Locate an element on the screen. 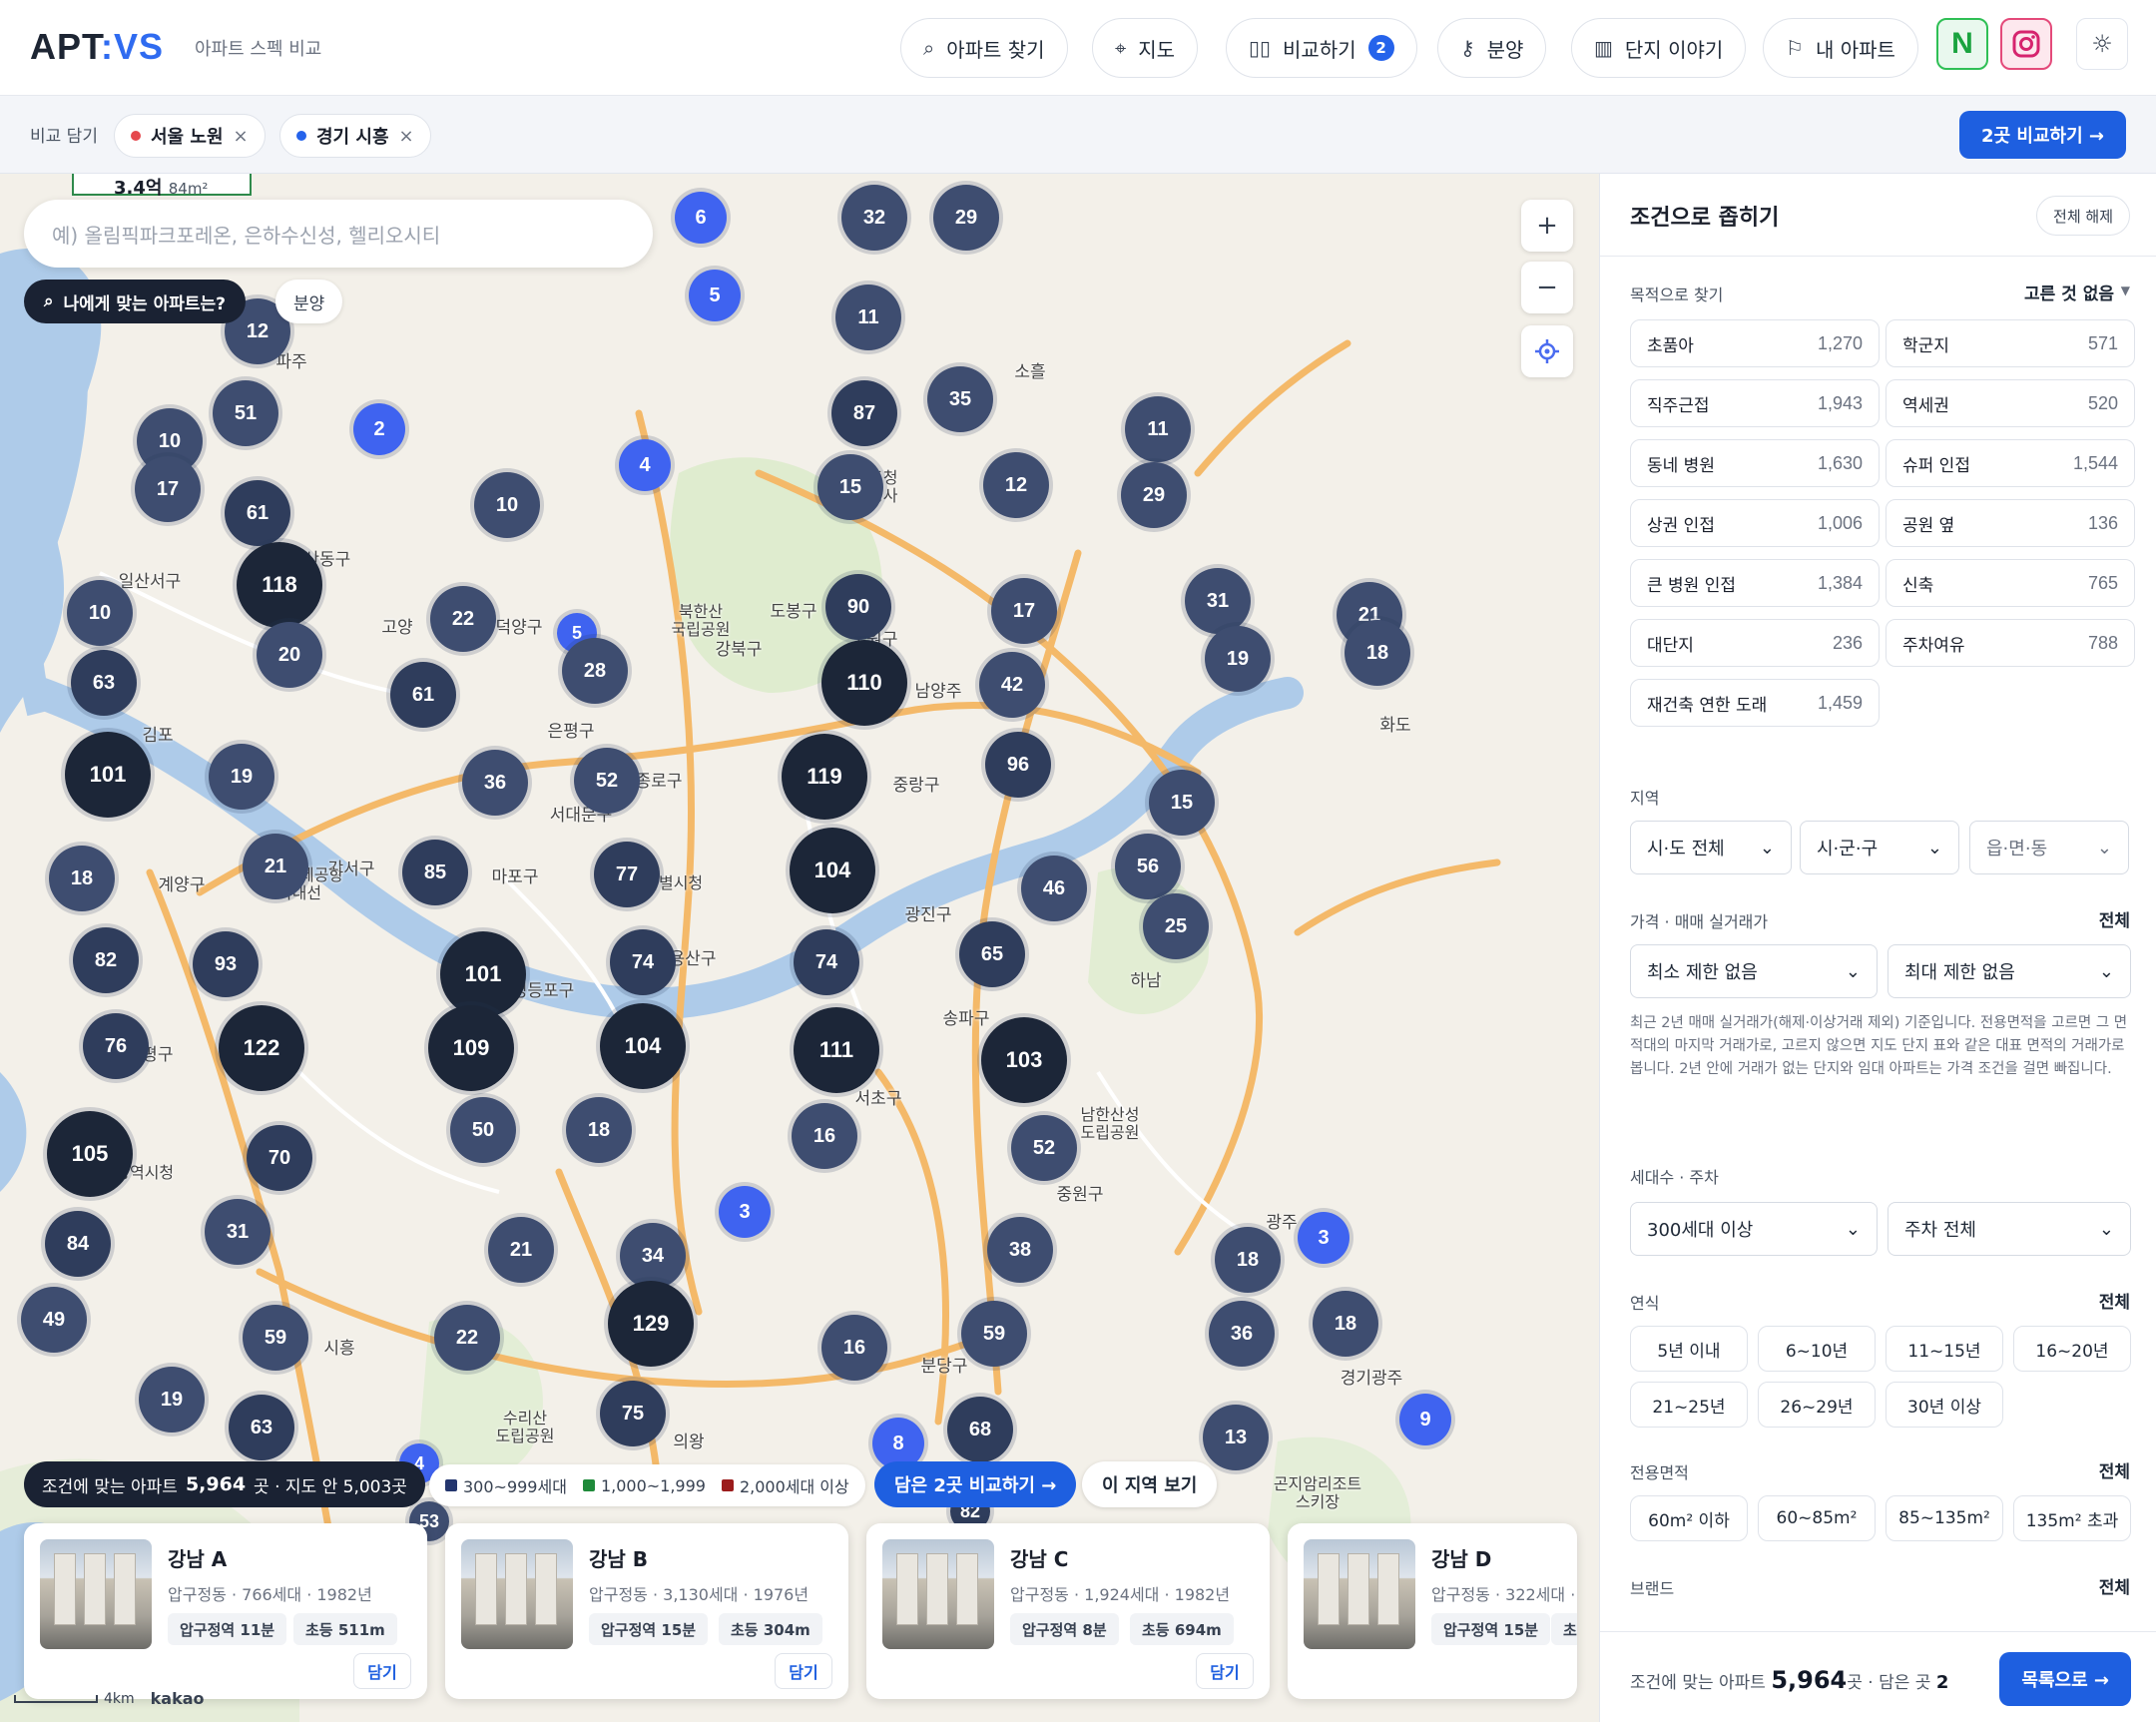 This screenshot has height=1722, width=2156. zoom-out-button: − is located at coordinates (1547, 288).